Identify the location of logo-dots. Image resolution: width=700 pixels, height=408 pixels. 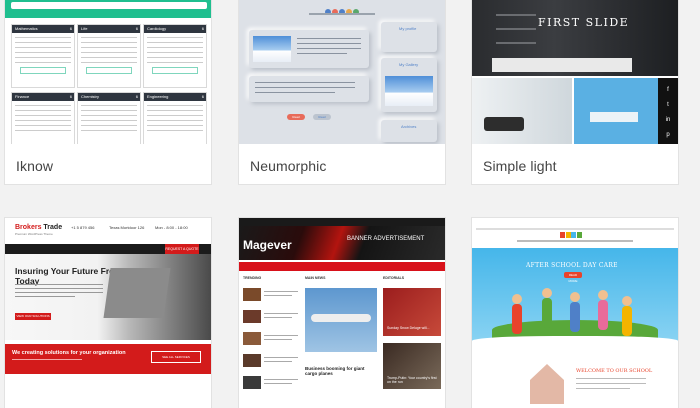
(342, 11).